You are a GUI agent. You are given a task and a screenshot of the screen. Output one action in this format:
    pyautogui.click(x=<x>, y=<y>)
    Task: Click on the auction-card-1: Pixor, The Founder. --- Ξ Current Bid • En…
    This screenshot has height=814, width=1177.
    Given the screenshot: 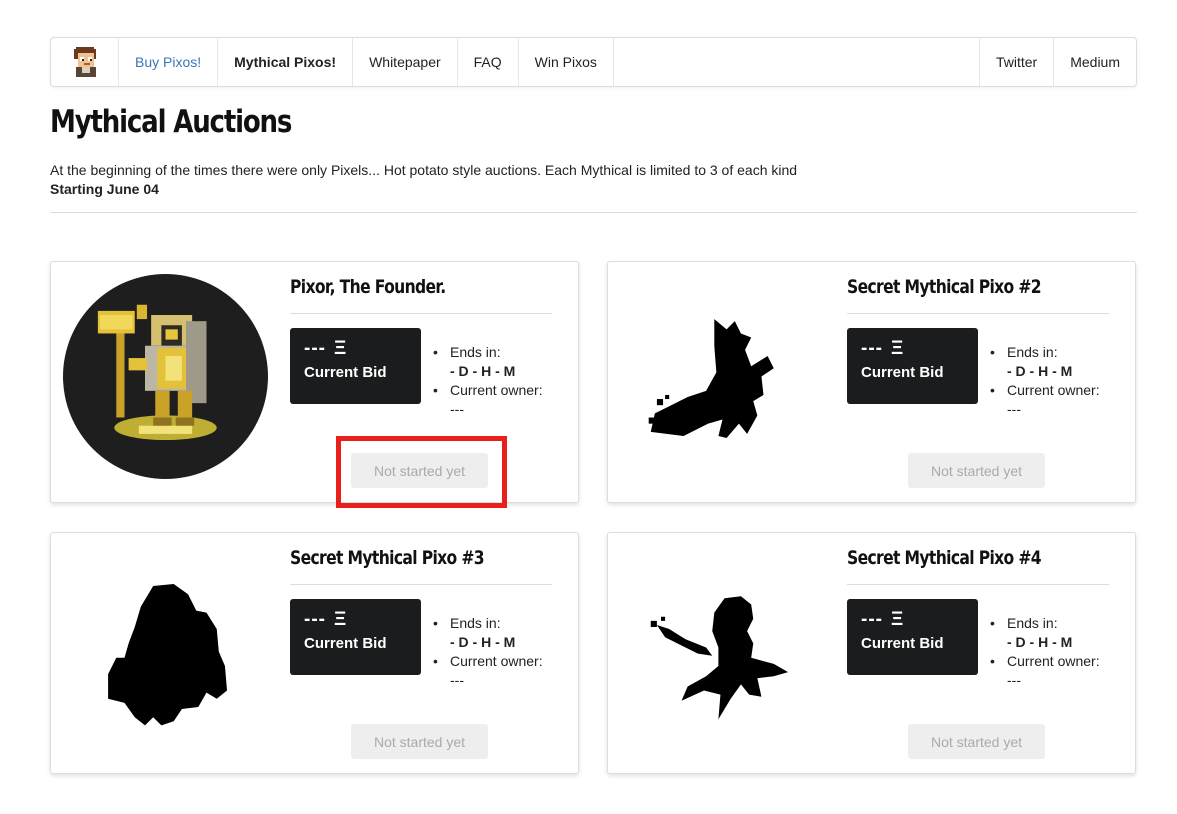 What is the action you would take?
    pyautogui.click(x=314, y=382)
    